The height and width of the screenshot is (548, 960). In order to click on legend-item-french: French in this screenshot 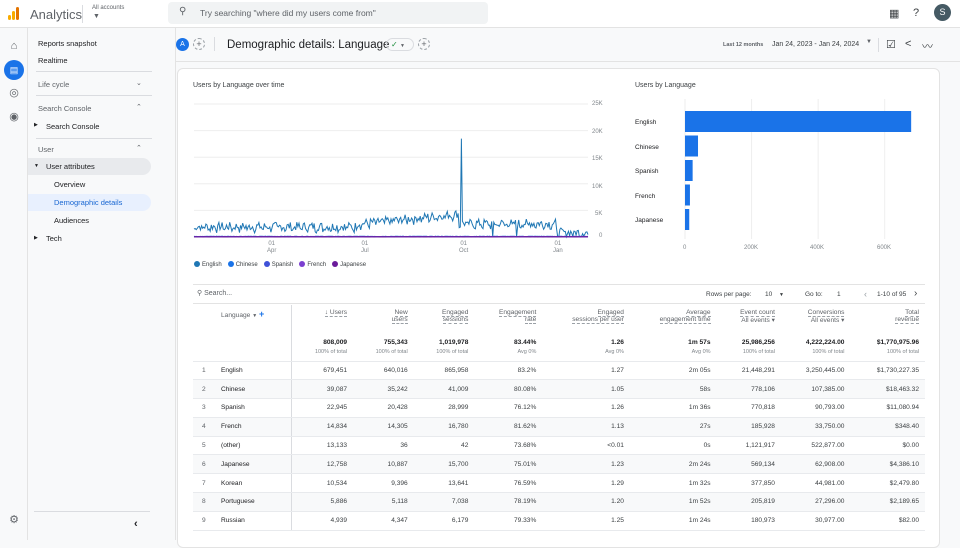, I will do `click(312, 264)`.